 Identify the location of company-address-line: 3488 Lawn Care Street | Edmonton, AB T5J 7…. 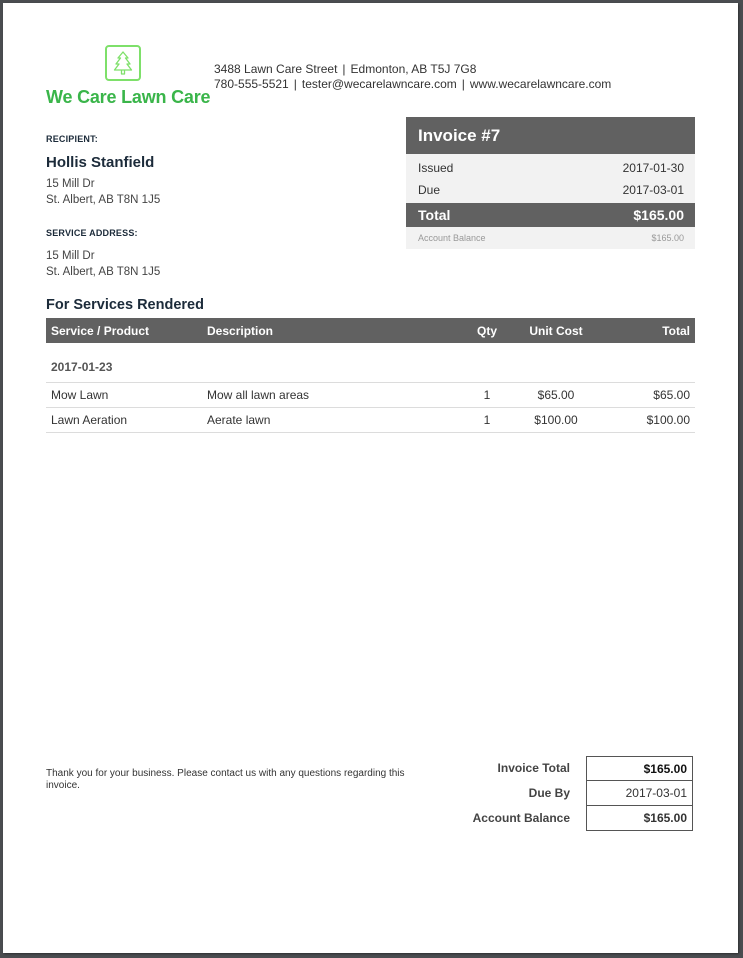
(345, 69).